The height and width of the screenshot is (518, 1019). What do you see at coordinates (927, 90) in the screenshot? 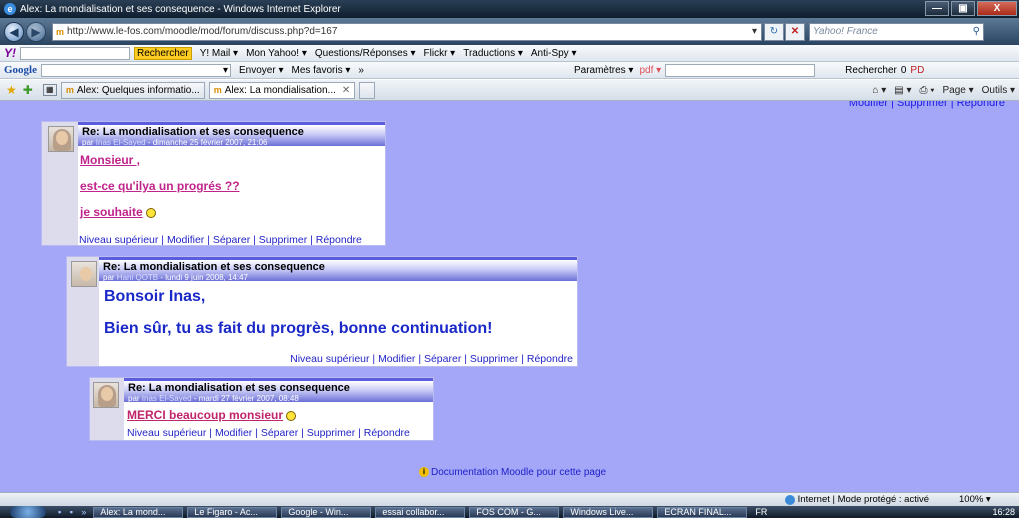
I see `print-icon: ⎙ ▾` at bounding box center [927, 90].